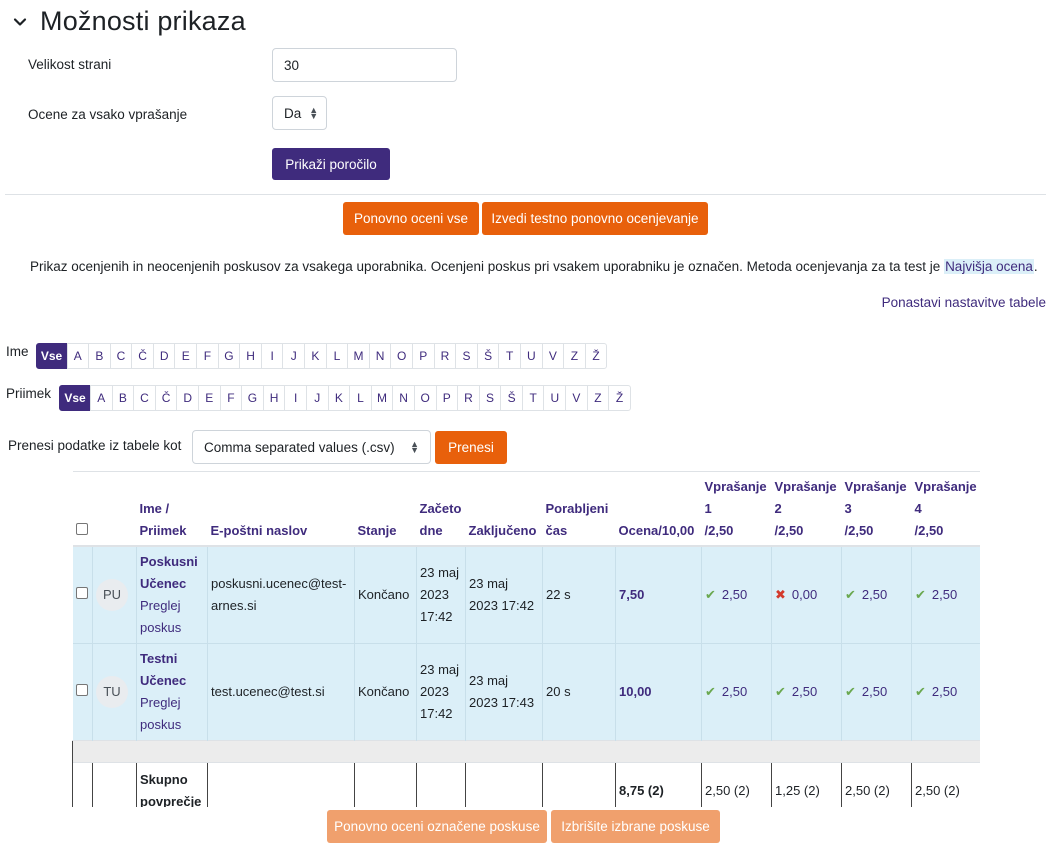 The width and height of the screenshot is (1053, 849). I want to click on avatar: PU, so click(112, 595).